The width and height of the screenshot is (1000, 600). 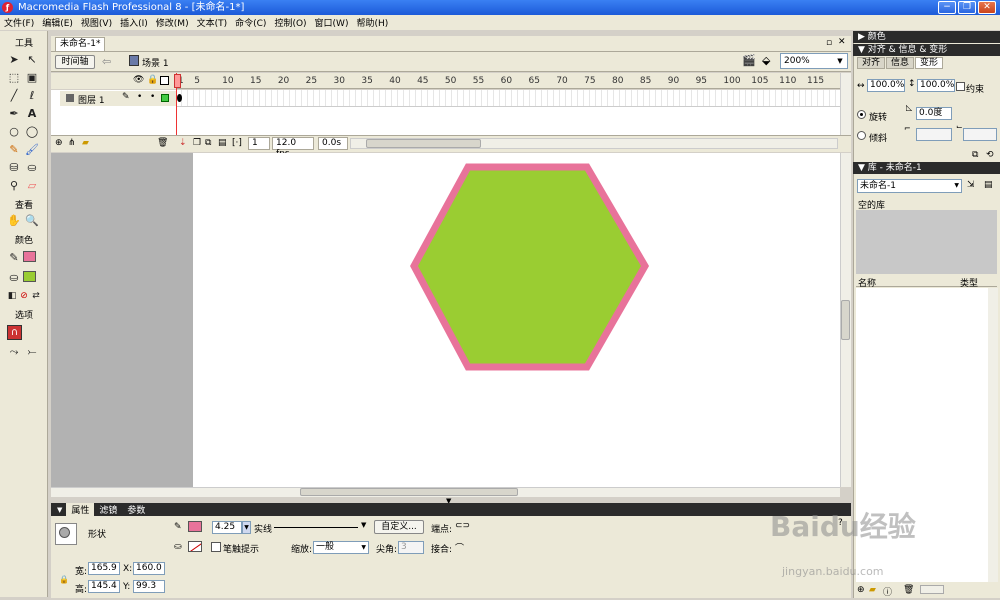 I want to click on center-frame-icon: ⇣, so click(x=183, y=143).